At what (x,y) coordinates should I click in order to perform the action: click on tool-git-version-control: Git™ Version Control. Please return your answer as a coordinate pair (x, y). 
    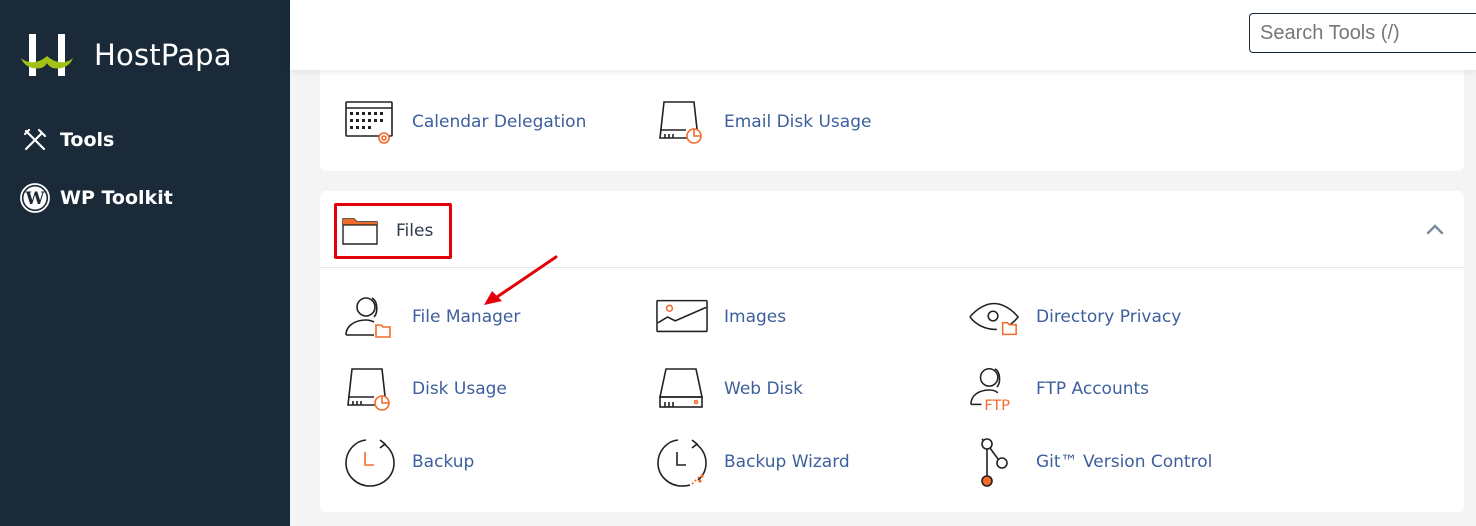
    Looking at the image, I should click on (1090, 462).